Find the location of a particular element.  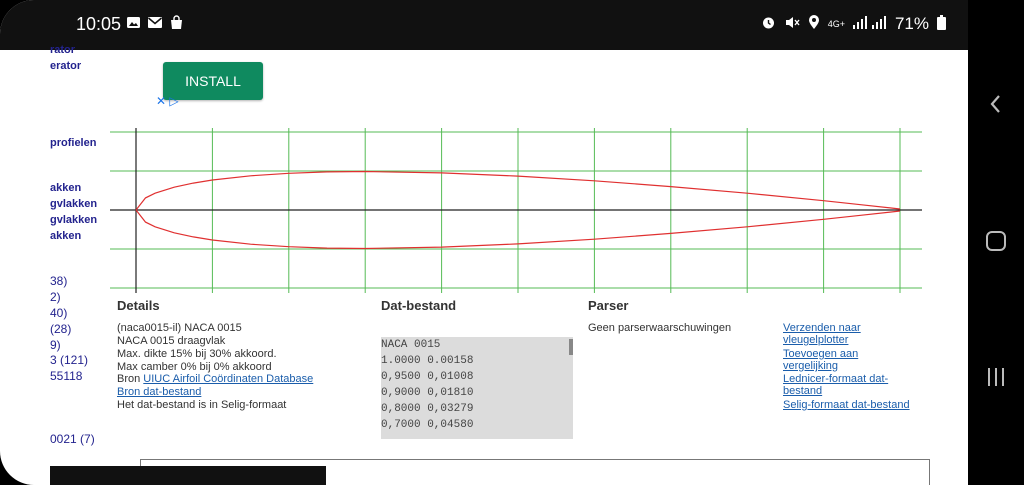

lednicer-format-link: Lednicer-formaat dat-bestand is located at coordinates (835, 385).